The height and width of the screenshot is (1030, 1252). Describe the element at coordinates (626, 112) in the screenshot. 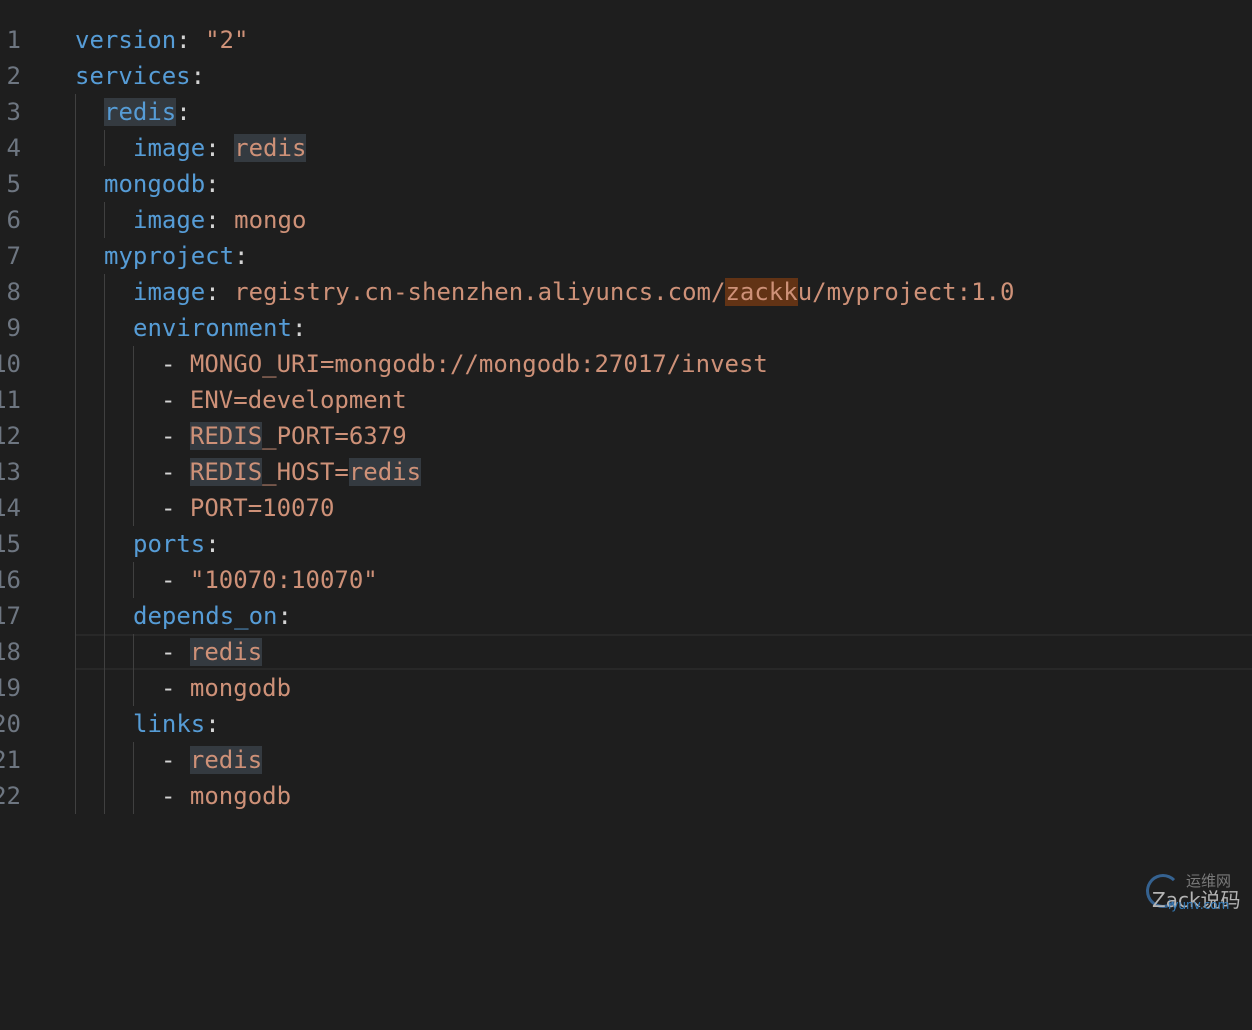

I see `code-line: 3 redis:` at that location.